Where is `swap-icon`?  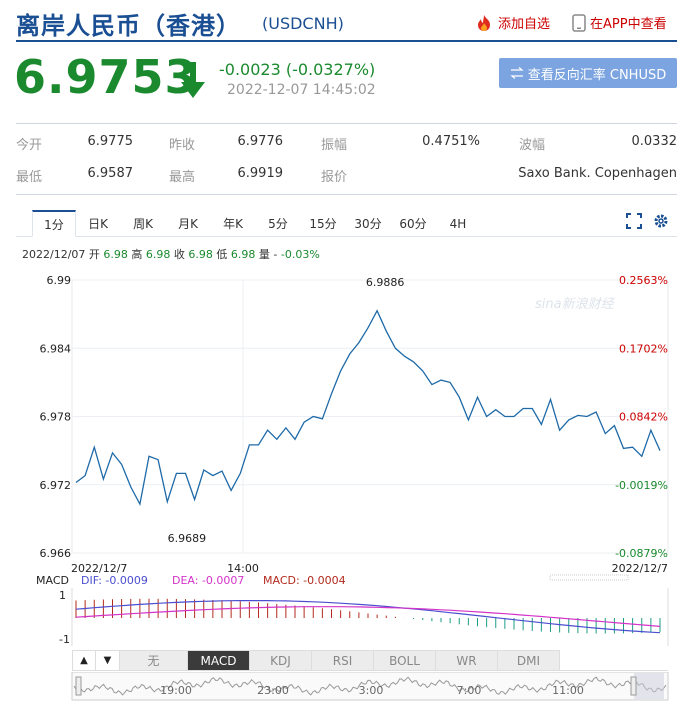
swap-icon is located at coordinates (517, 73).